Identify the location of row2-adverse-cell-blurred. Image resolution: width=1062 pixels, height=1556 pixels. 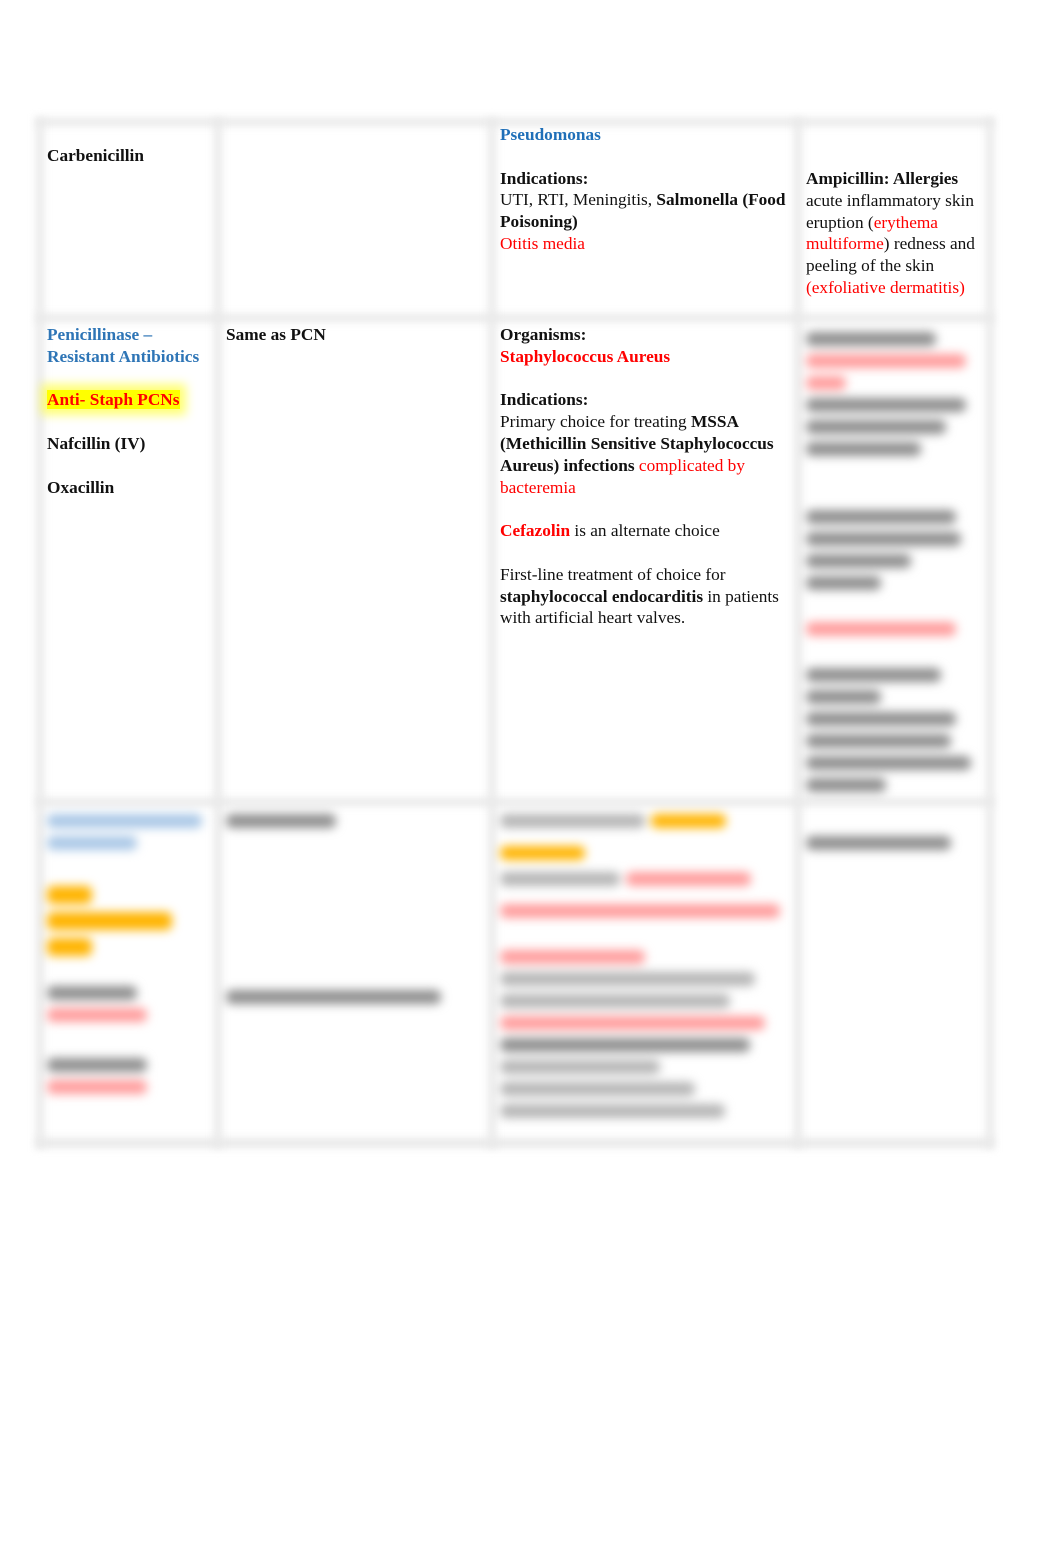
(892, 564).